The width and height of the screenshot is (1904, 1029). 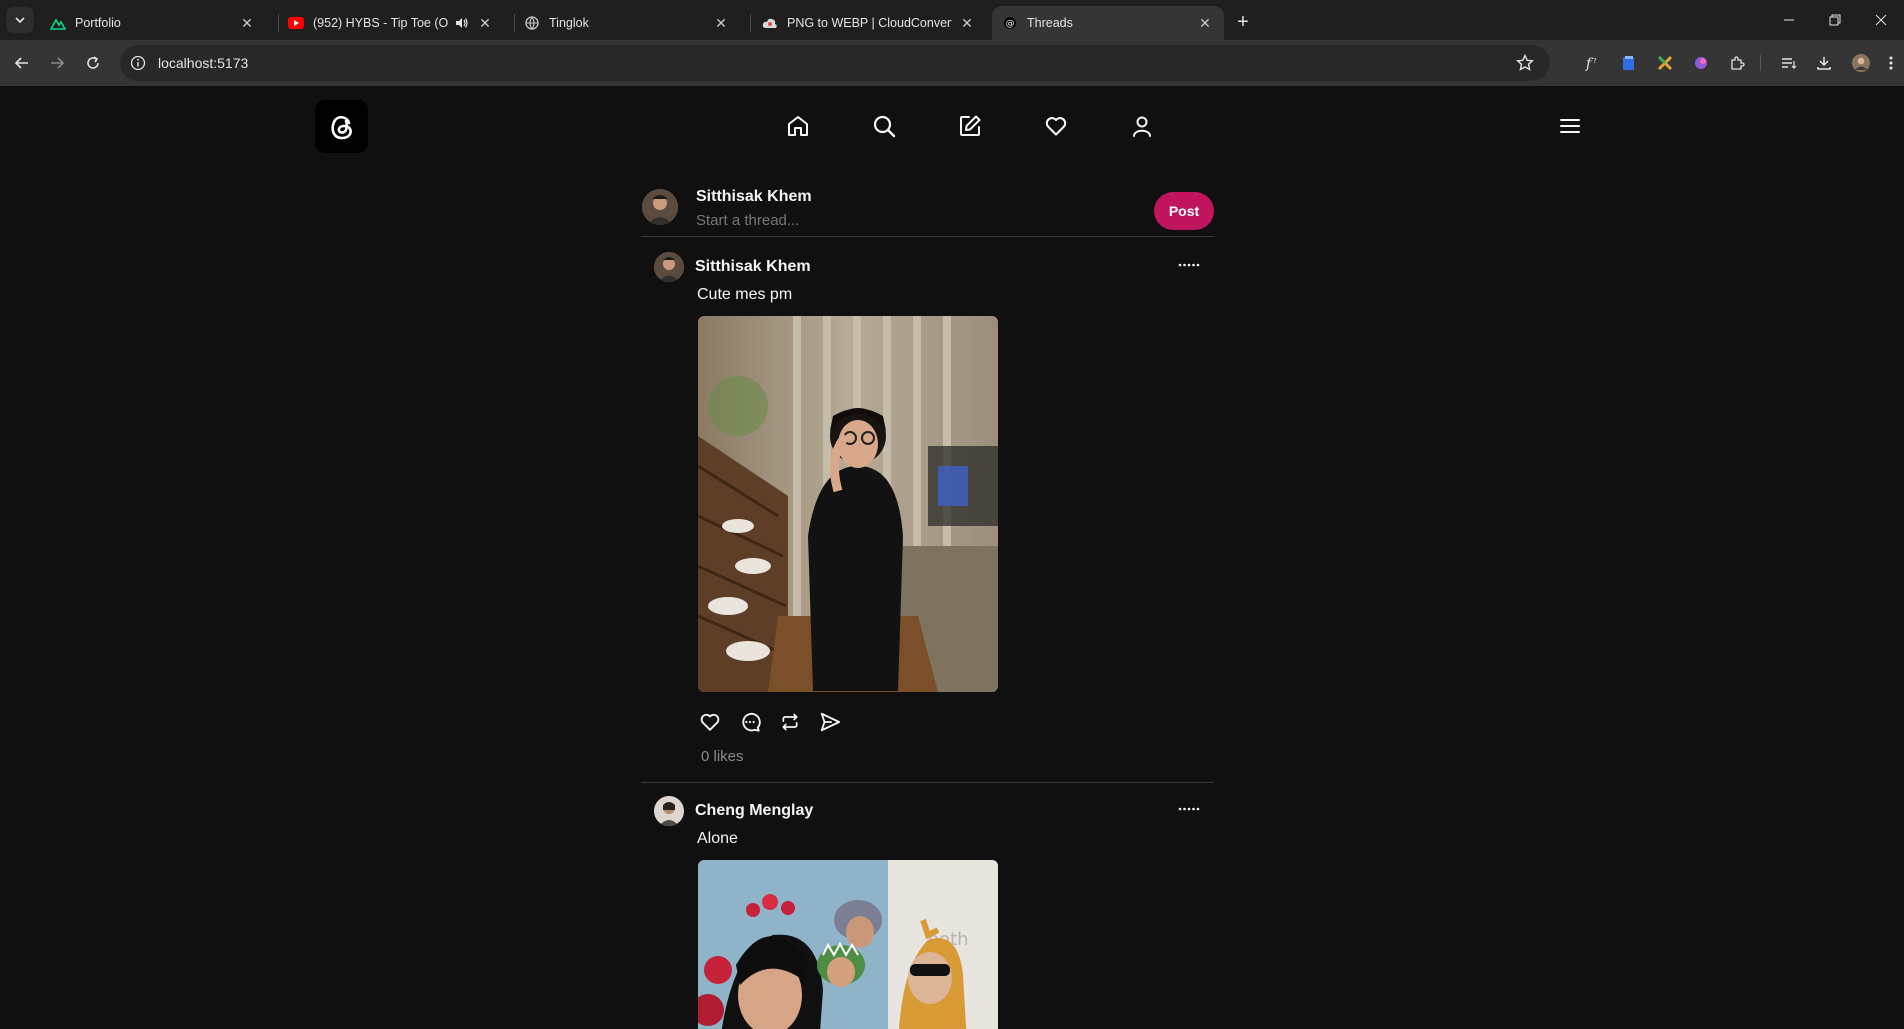 I want to click on composer-username: Sitthisak Khem, so click(x=754, y=196).